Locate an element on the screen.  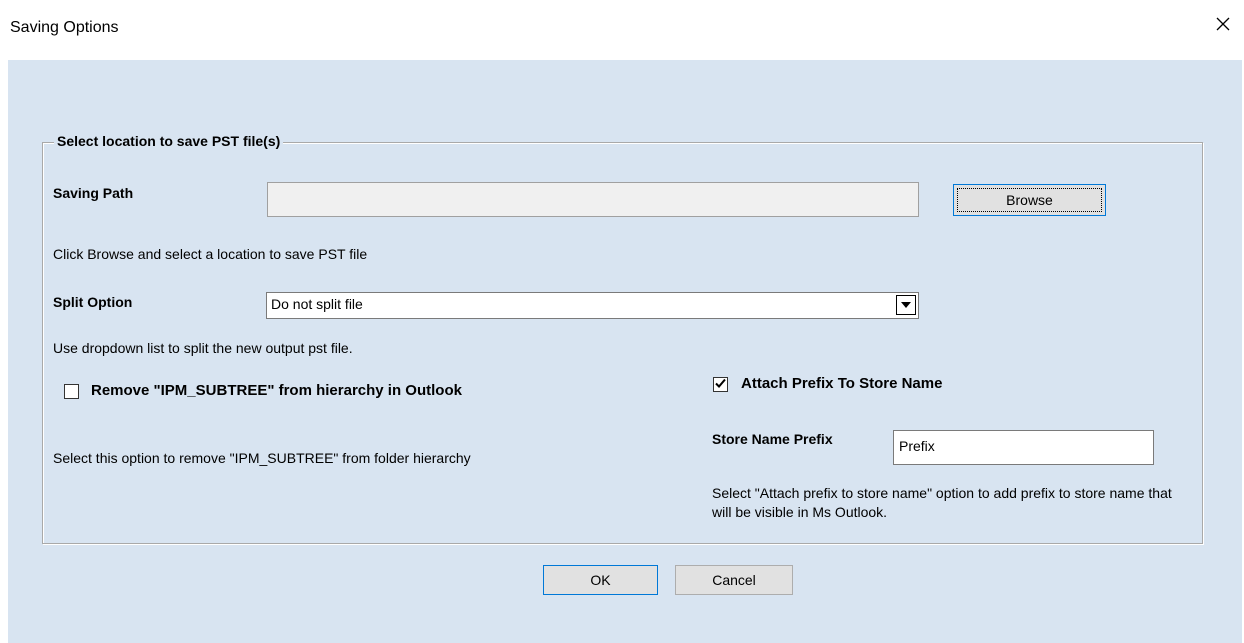
store-name-prefix-field: Prefix is located at coordinates (1023, 447).